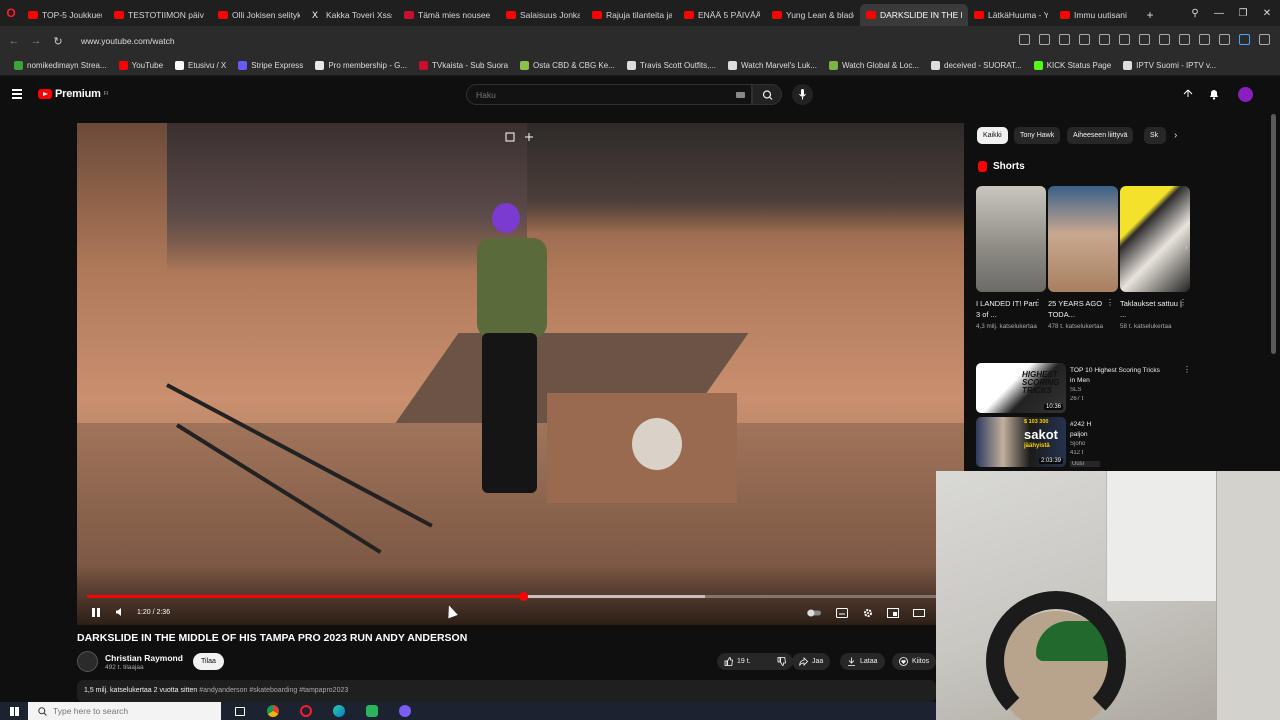 The width and height of the screenshot is (1280, 720). Describe the element at coordinates (1245, 94) in the screenshot. I see `account-avatar` at that location.